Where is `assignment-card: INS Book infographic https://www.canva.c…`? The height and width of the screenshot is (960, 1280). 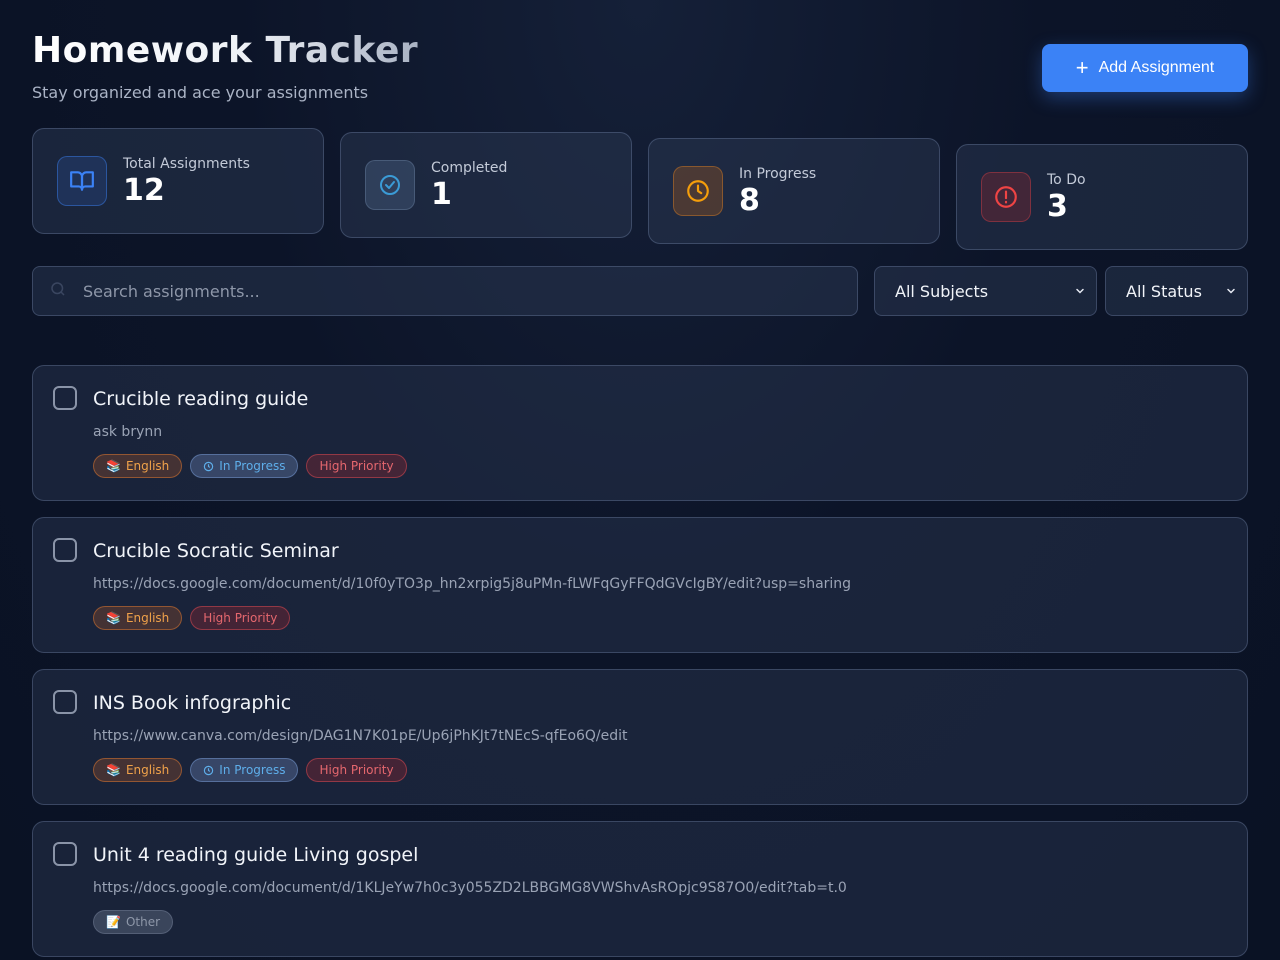 assignment-card: INS Book infographic https://www.canva.c… is located at coordinates (640, 737).